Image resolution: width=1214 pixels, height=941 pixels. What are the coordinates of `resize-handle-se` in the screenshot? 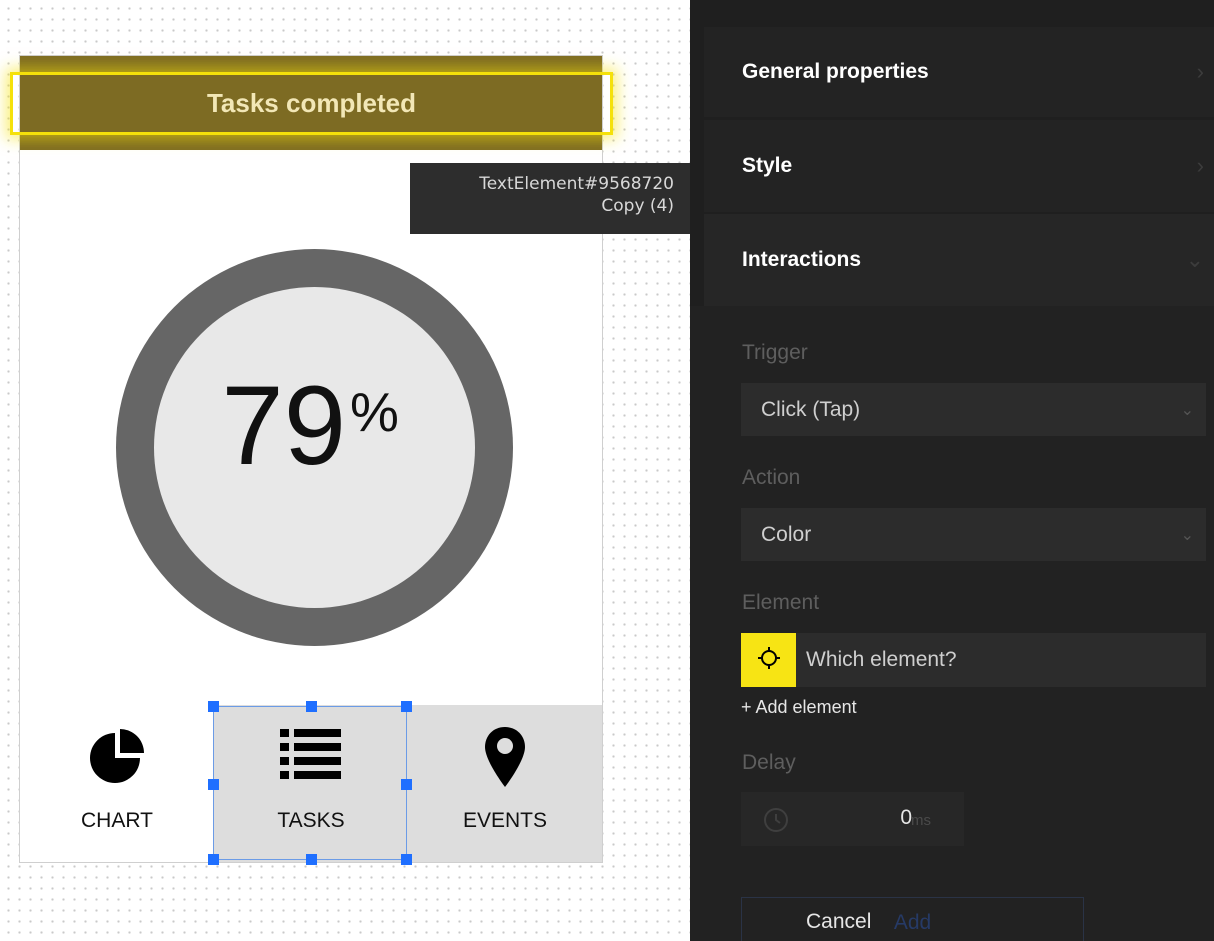 It's located at (406, 859).